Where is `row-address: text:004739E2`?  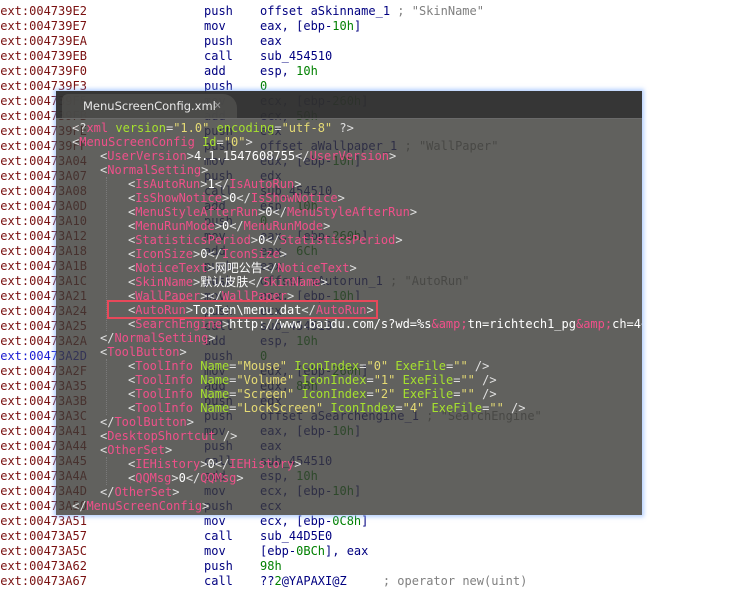 row-address: text:004739E2 is located at coordinates (43, 11).